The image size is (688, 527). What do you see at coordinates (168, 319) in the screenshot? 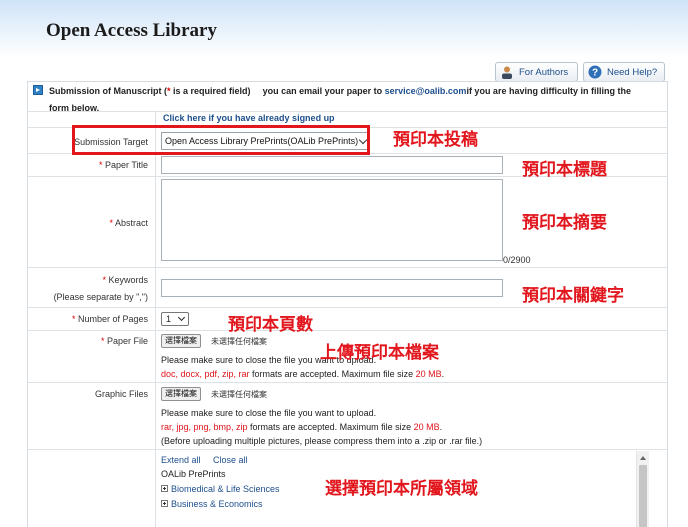
I see `pages-value: 1` at bounding box center [168, 319].